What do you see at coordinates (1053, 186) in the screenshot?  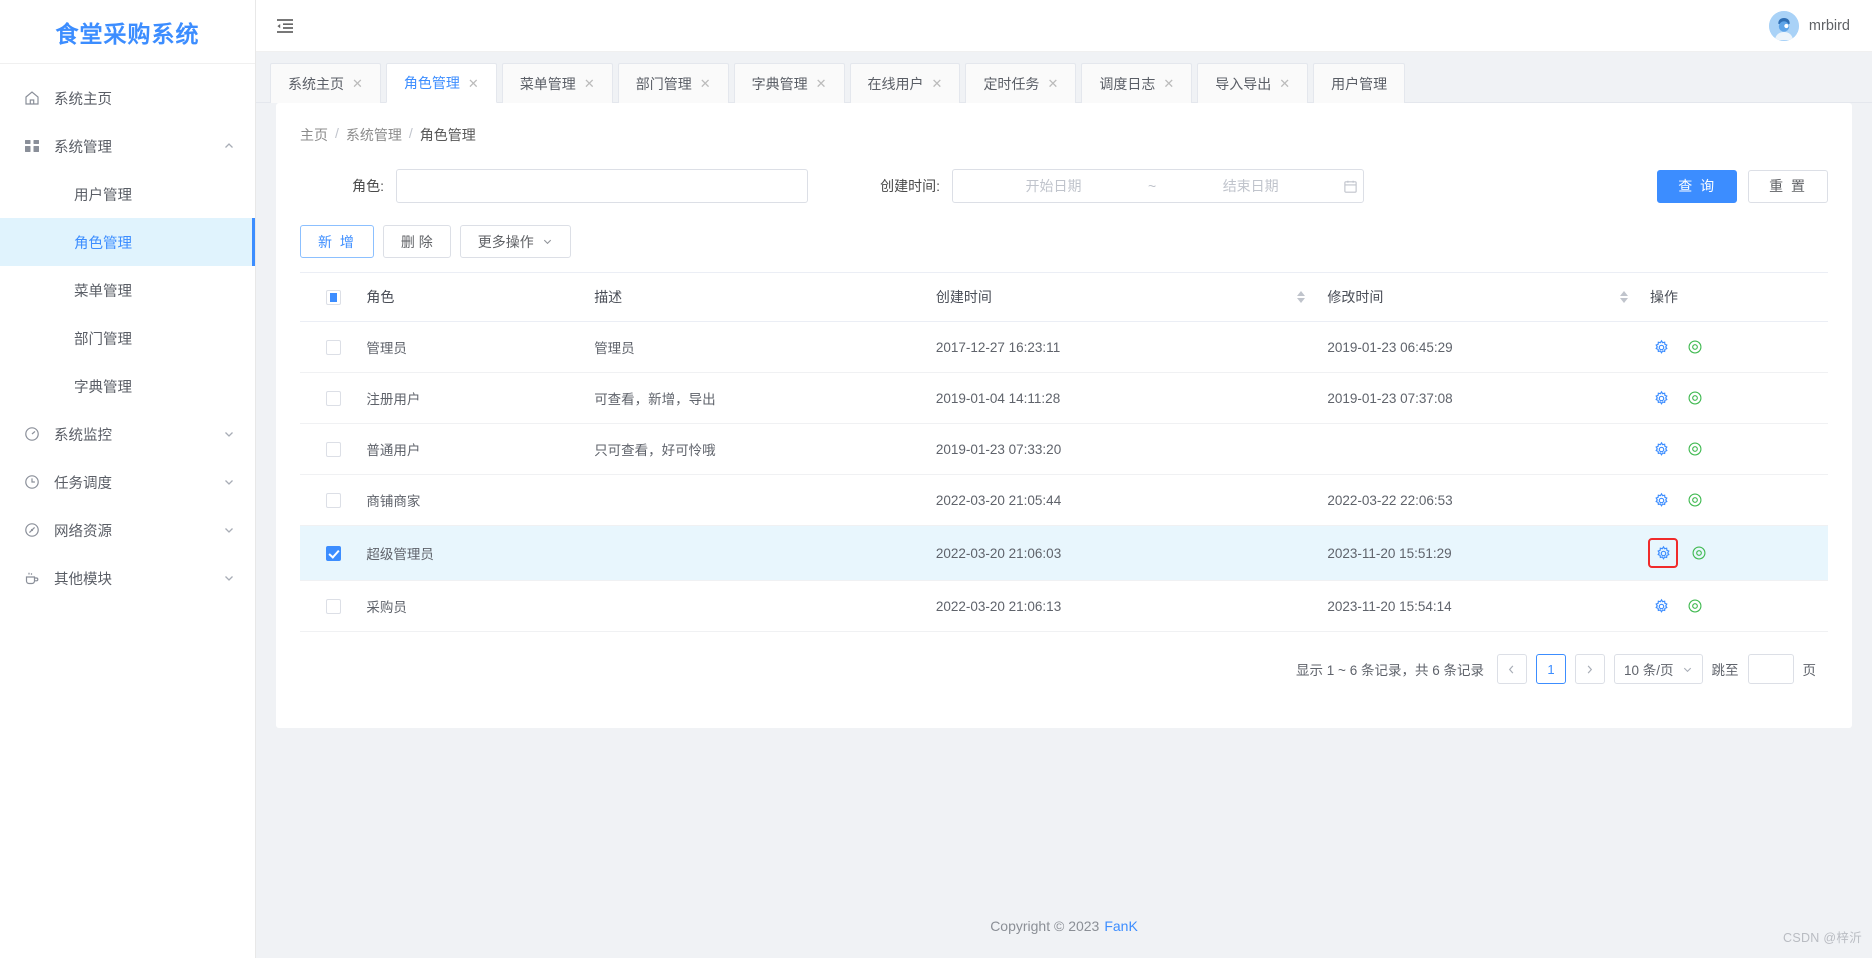 I see `start-date-input` at bounding box center [1053, 186].